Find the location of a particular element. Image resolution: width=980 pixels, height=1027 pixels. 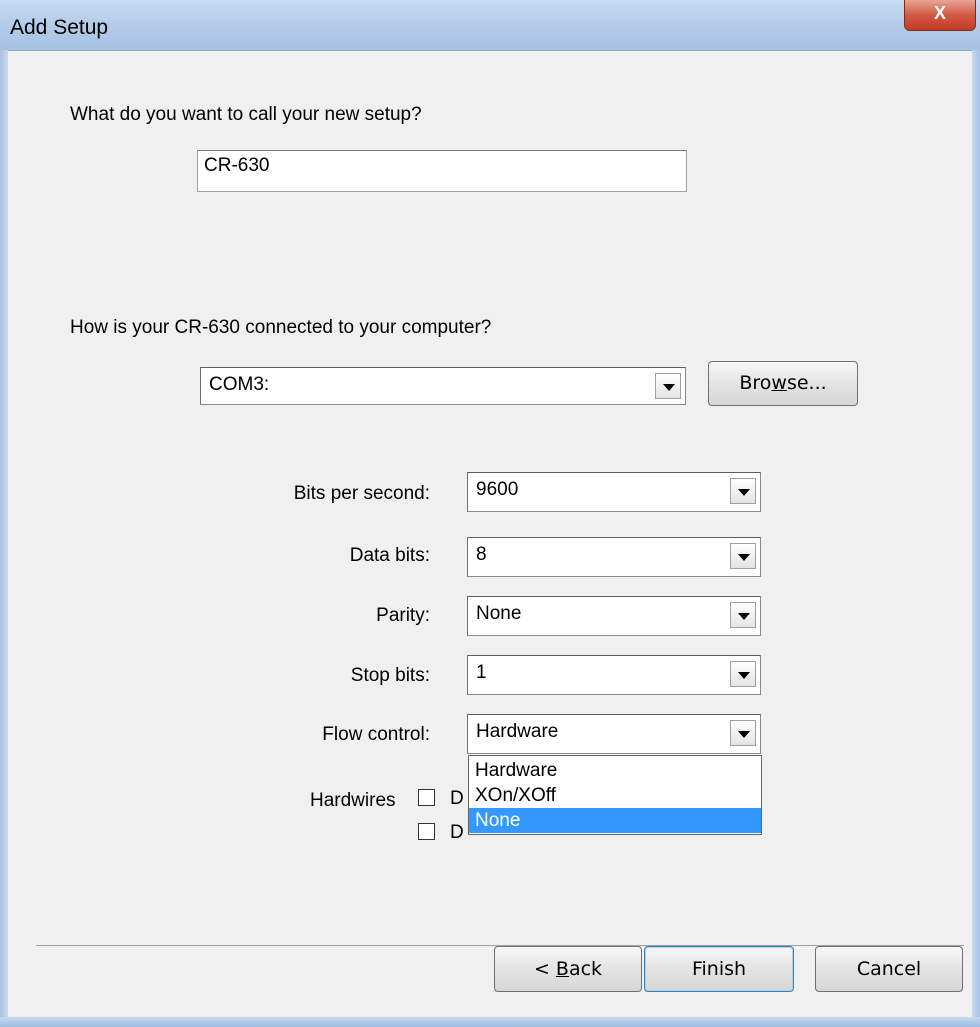

finish-button: Finish is located at coordinates (719, 969).